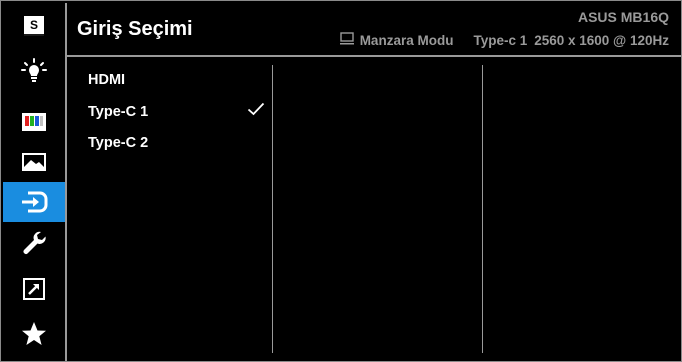 The image size is (682, 362). I want to click on sidebar-item-myfavorite, so click(34, 334).